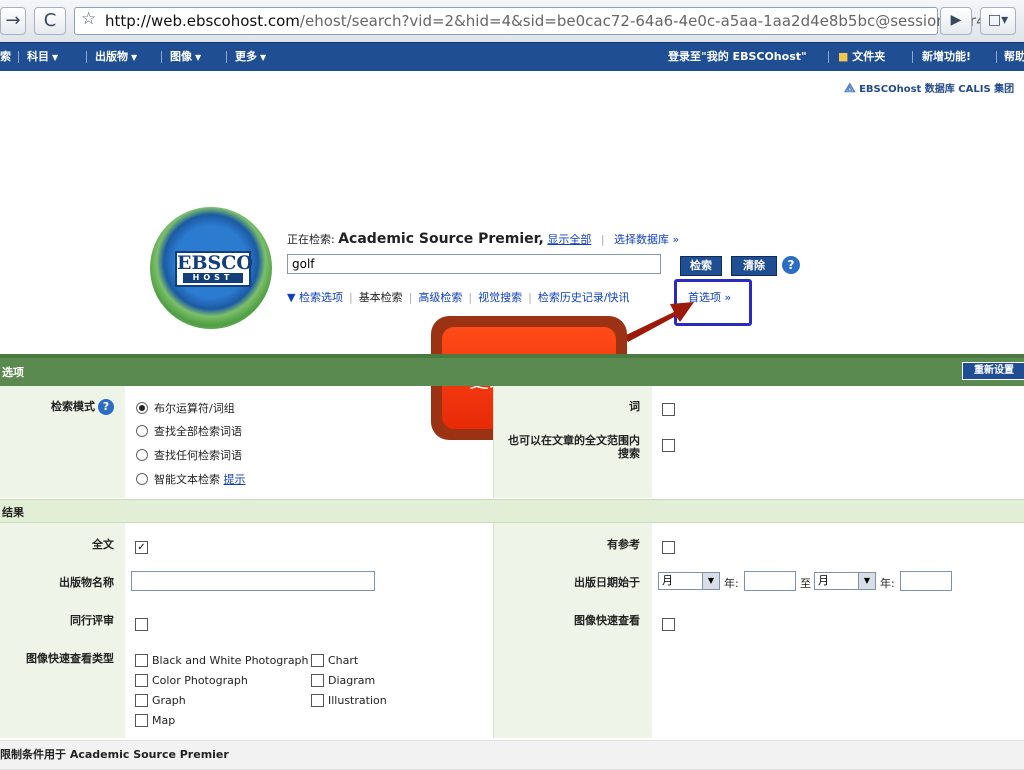 This screenshot has height=770, width=1024. What do you see at coordinates (253, 581) in the screenshot?
I see `publication-input` at bounding box center [253, 581].